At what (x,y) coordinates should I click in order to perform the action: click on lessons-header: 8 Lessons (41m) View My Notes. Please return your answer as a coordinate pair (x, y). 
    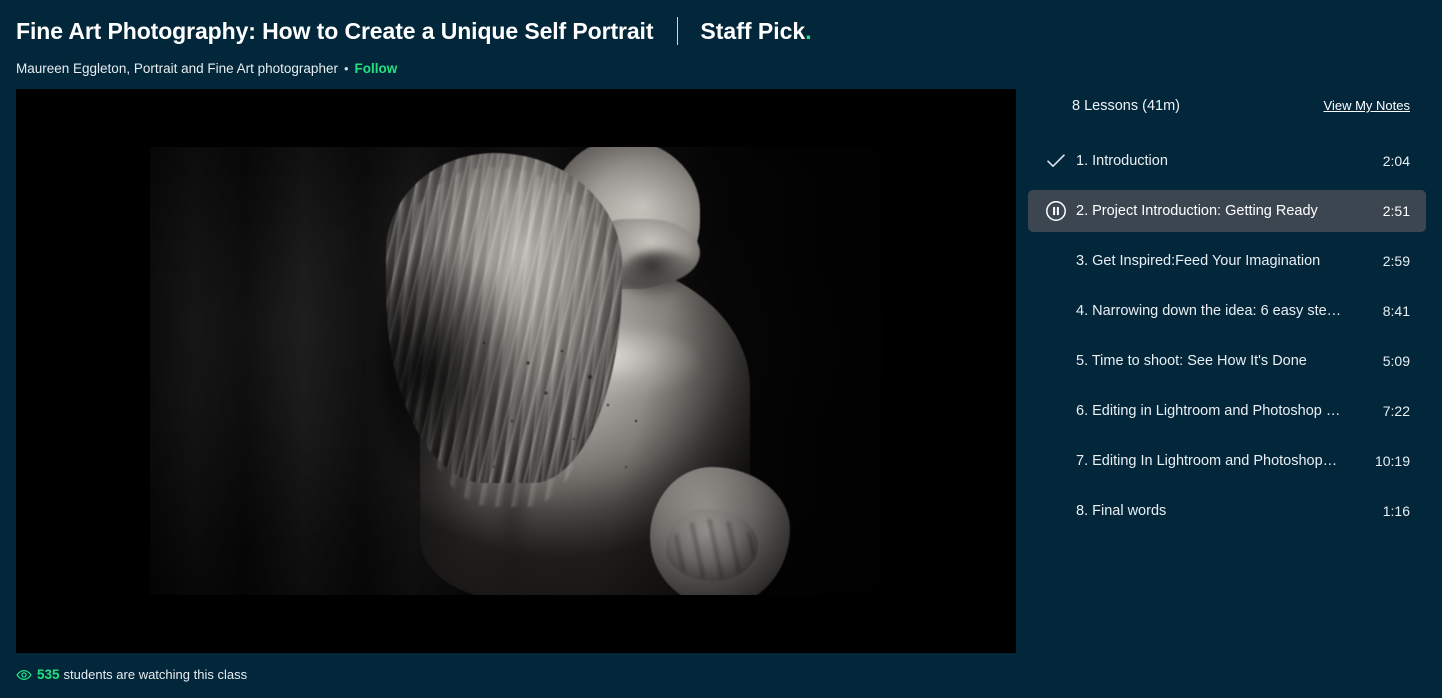
    Looking at the image, I should click on (1227, 112).